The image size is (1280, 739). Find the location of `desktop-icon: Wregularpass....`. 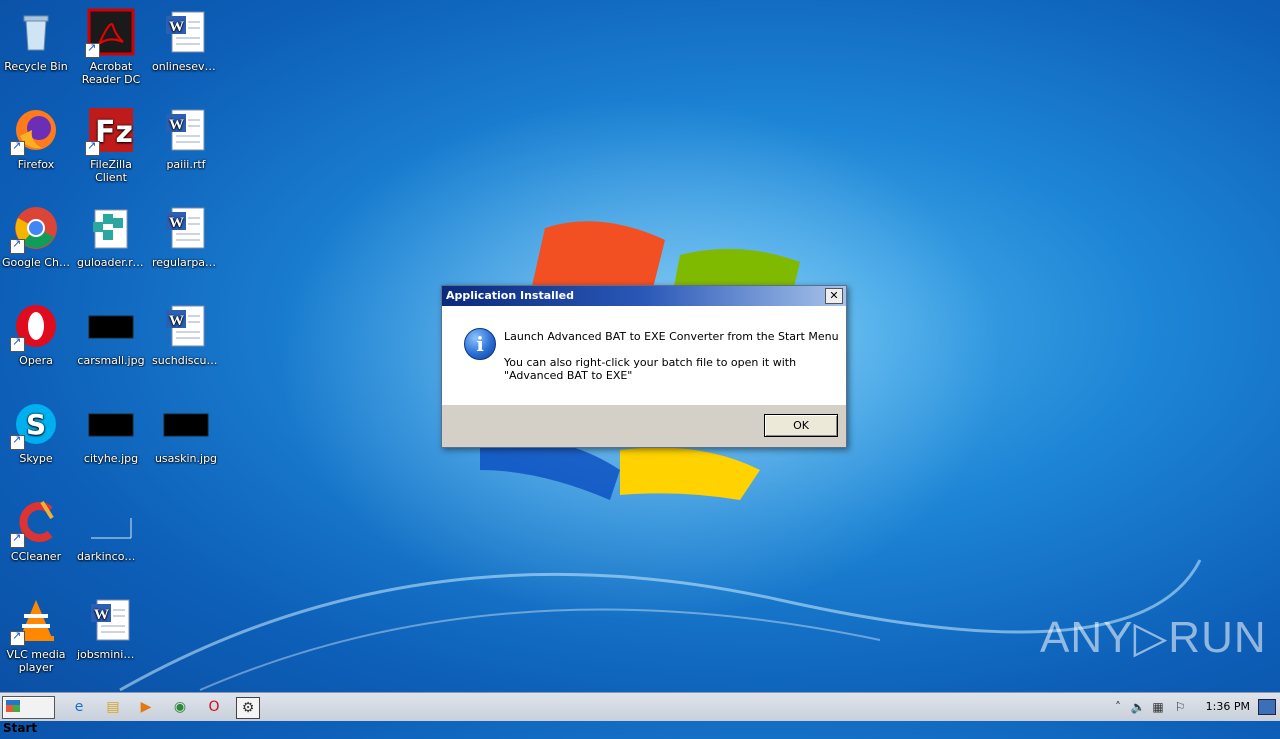

desktop-icon: Wregularpass.... is located at coordinates (186, 233).